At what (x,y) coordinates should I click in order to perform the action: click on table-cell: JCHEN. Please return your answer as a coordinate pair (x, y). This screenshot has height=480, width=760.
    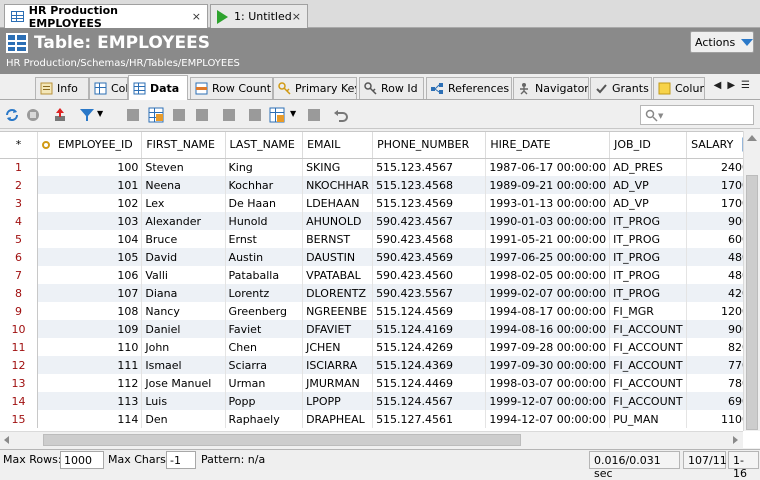
    Looking at the image, I should click on (338, 347).